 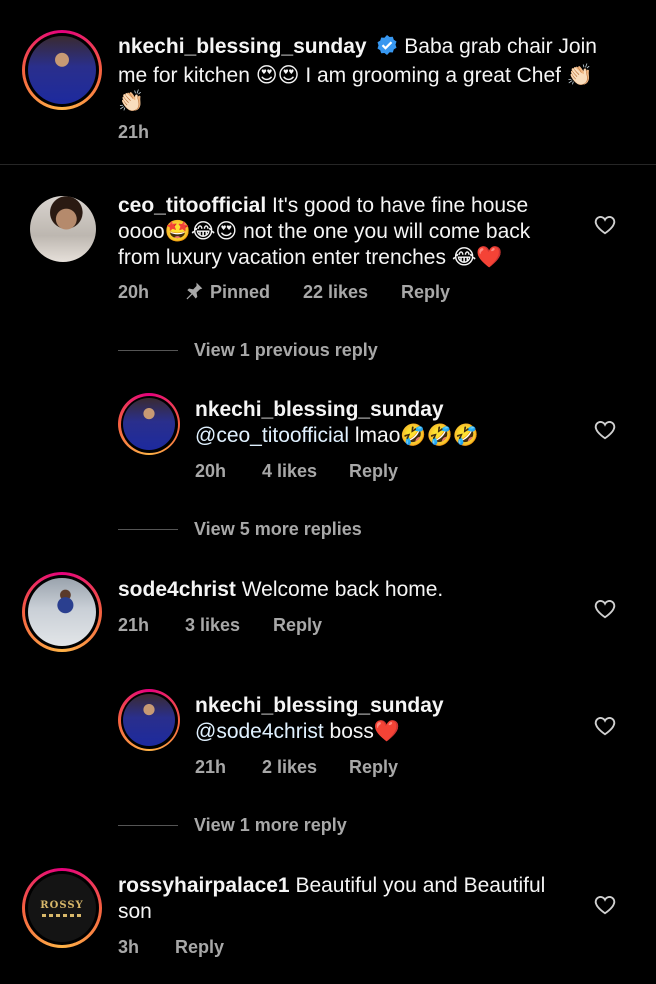 What do you see at coordinates (362, 731) in the screenshot?
I see `reply-text: boss❤️` at bounding box center [362, 731].